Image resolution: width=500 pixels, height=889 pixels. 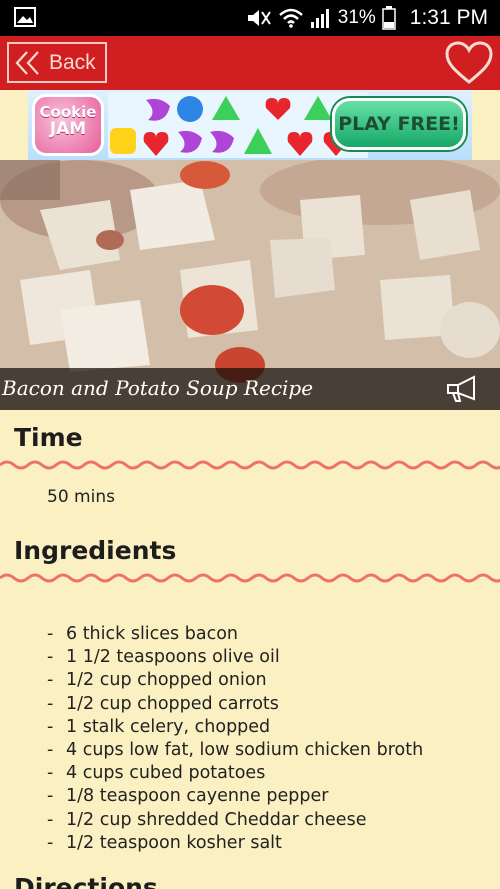 I want to click on wifi-icon, so click(x=290, y=18).